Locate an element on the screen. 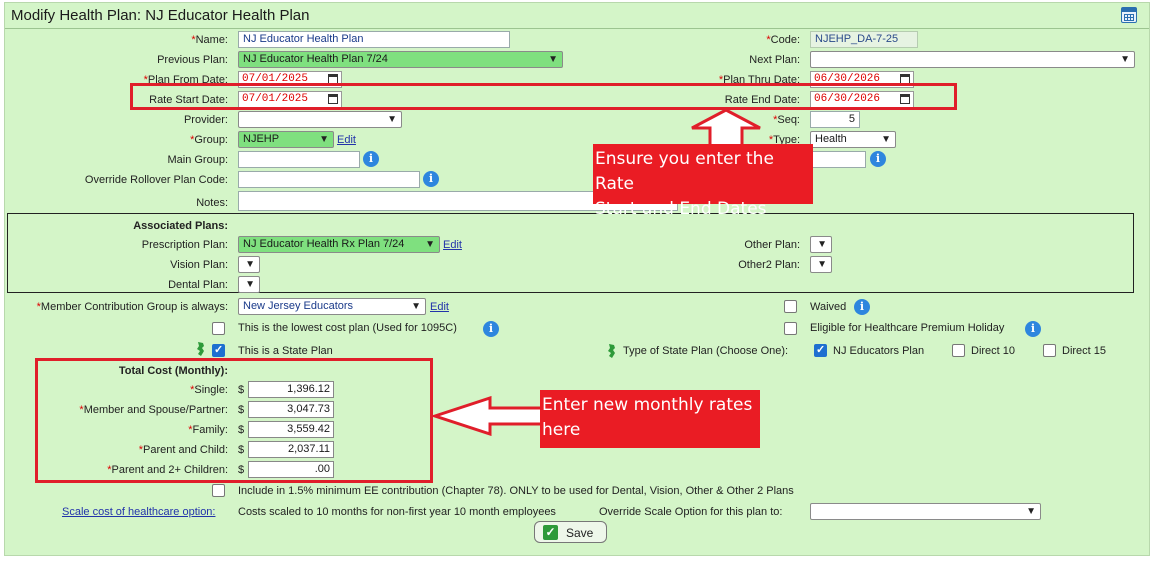  member-contribution-edit-link: Edit is located at coordinates (439, 307).